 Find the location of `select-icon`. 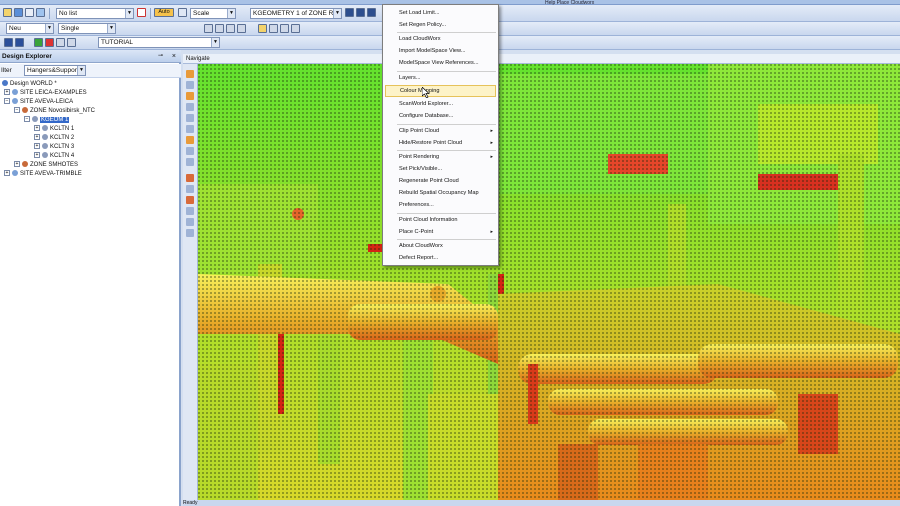

select-icon is located at coordinates (182, 12).